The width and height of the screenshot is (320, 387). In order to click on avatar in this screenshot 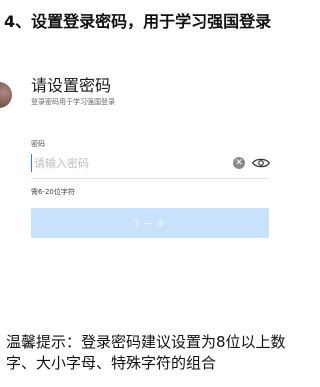, I will do `click(6, 95)`.